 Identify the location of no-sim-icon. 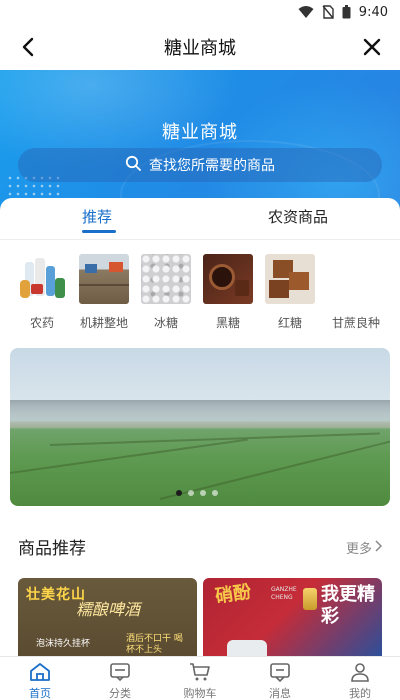
(328, 12).